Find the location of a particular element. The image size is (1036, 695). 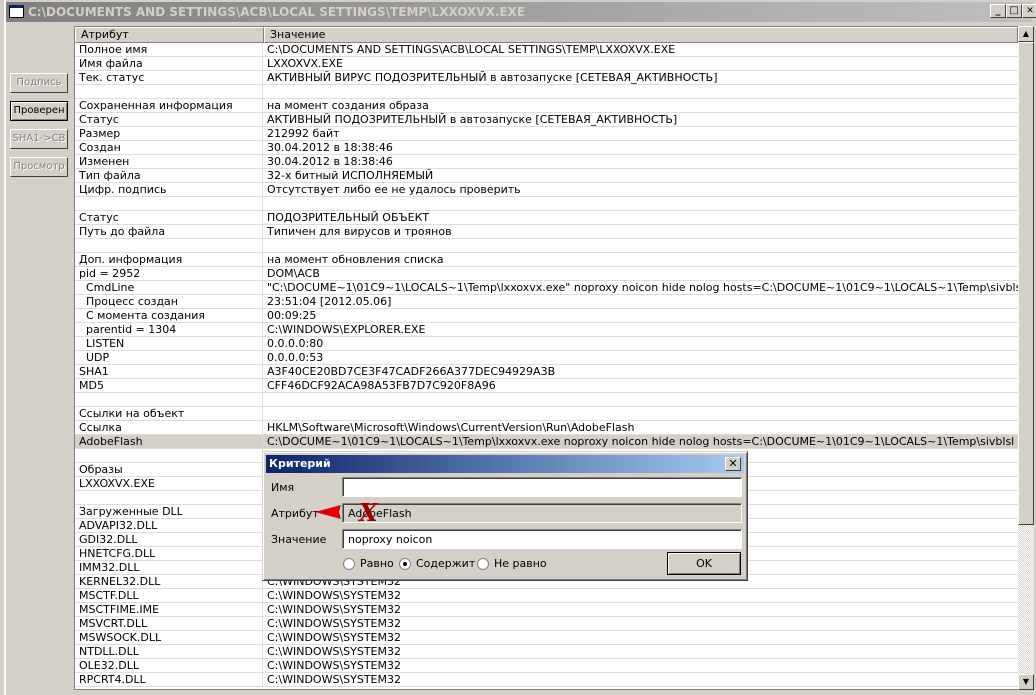

column-header-attribute: Атрибут is located at coordinates (169, 35).